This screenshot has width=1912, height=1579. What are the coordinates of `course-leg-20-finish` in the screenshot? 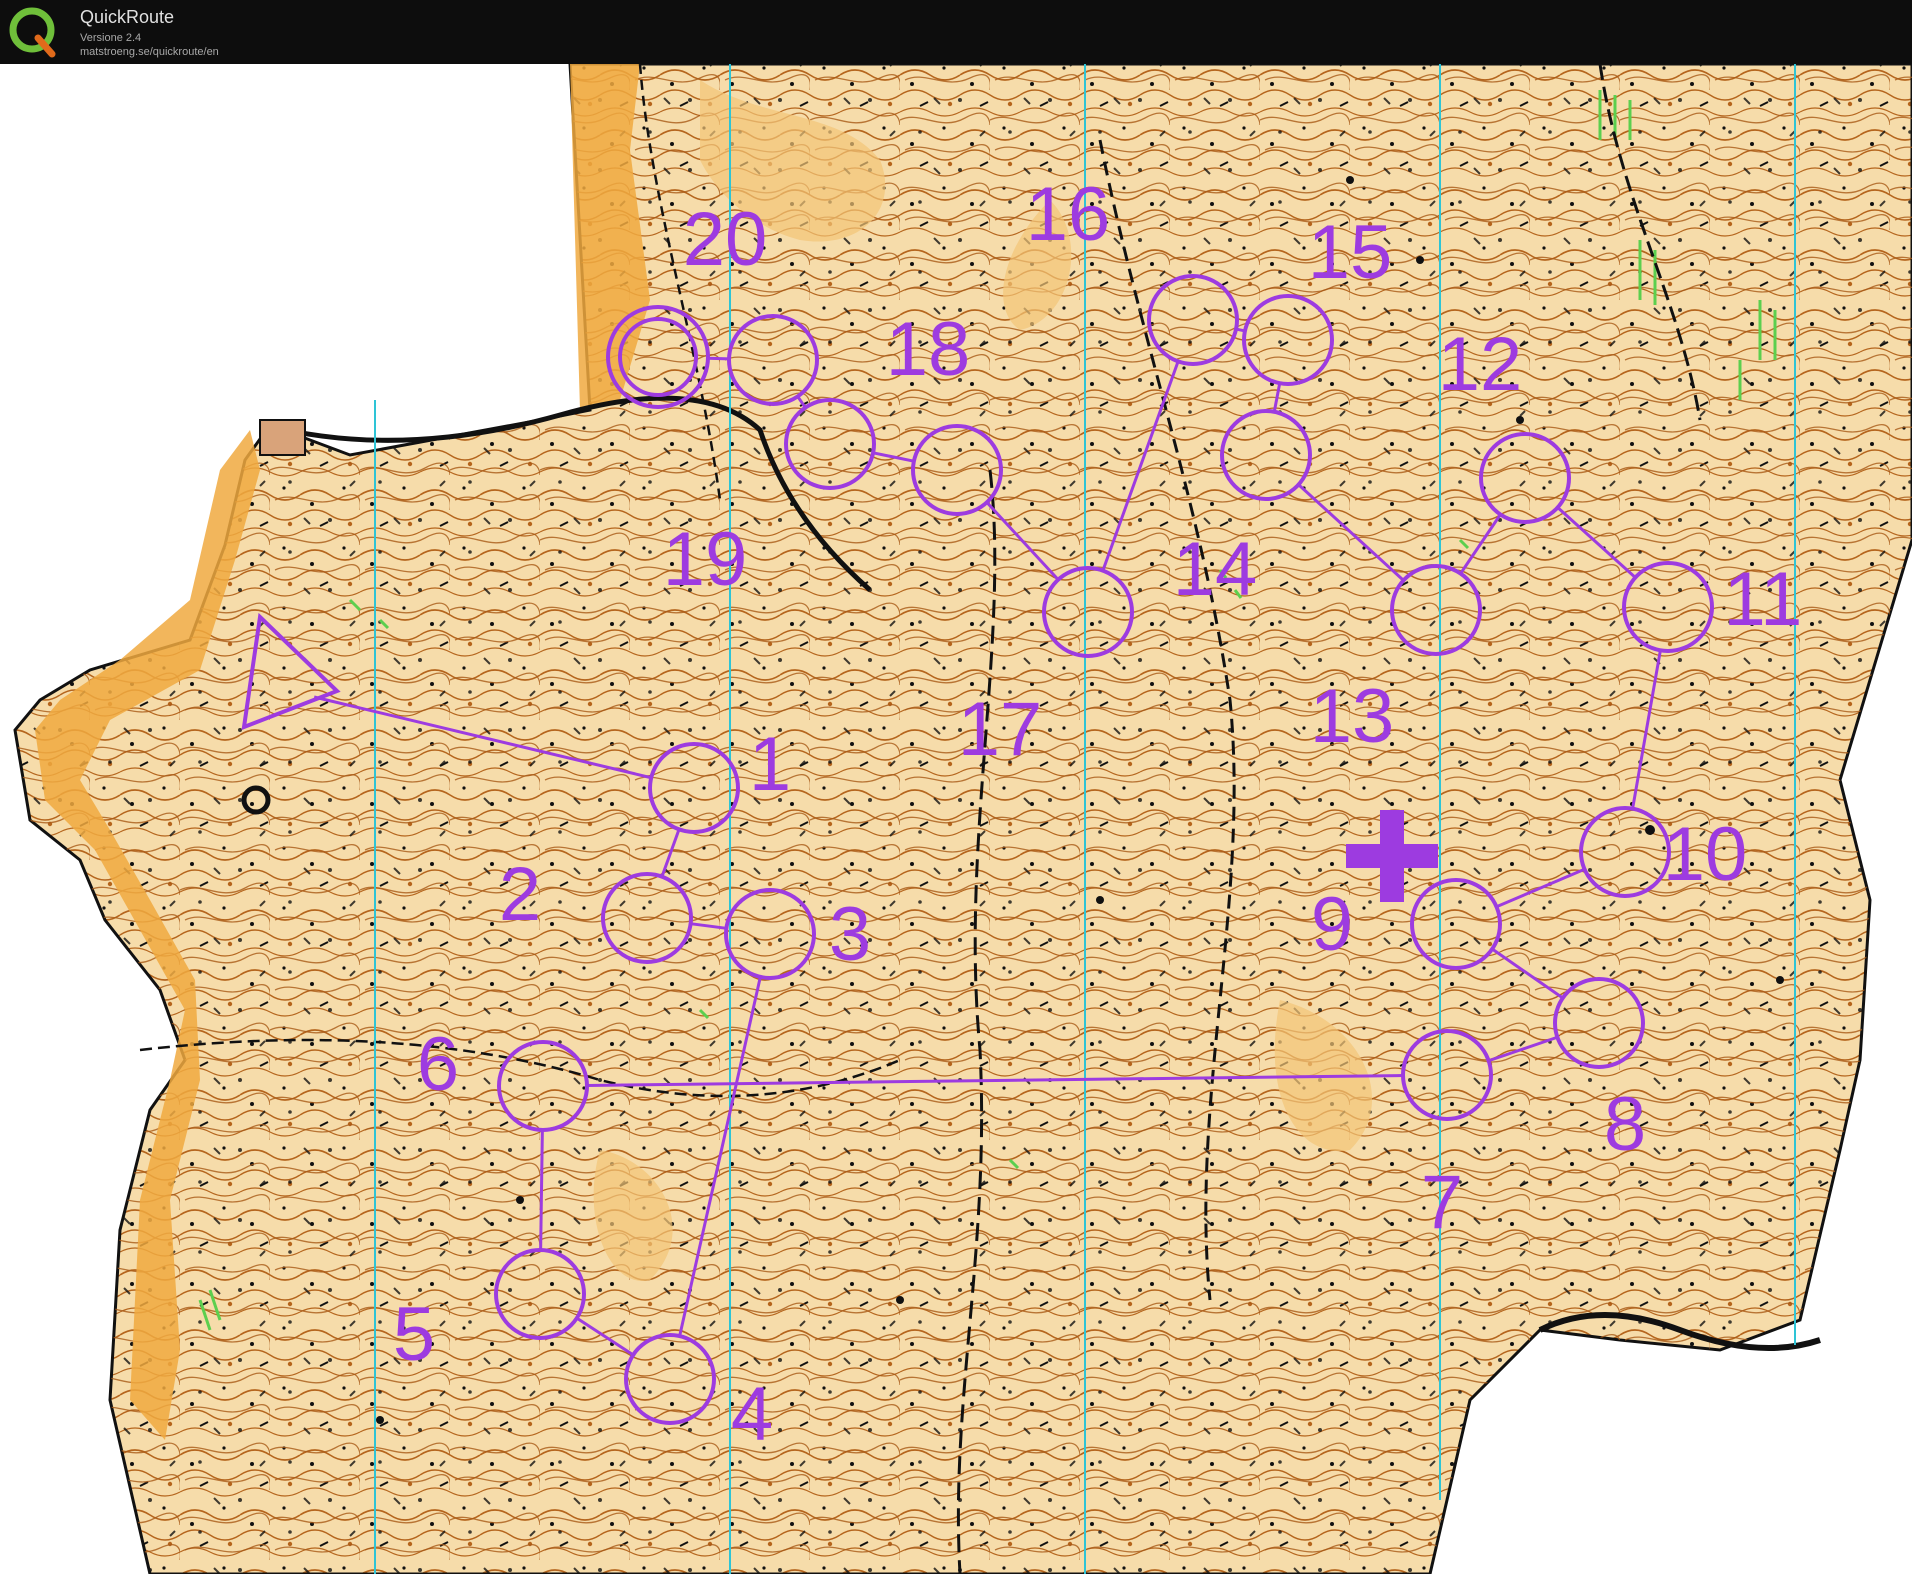 It's located at (718, 358).